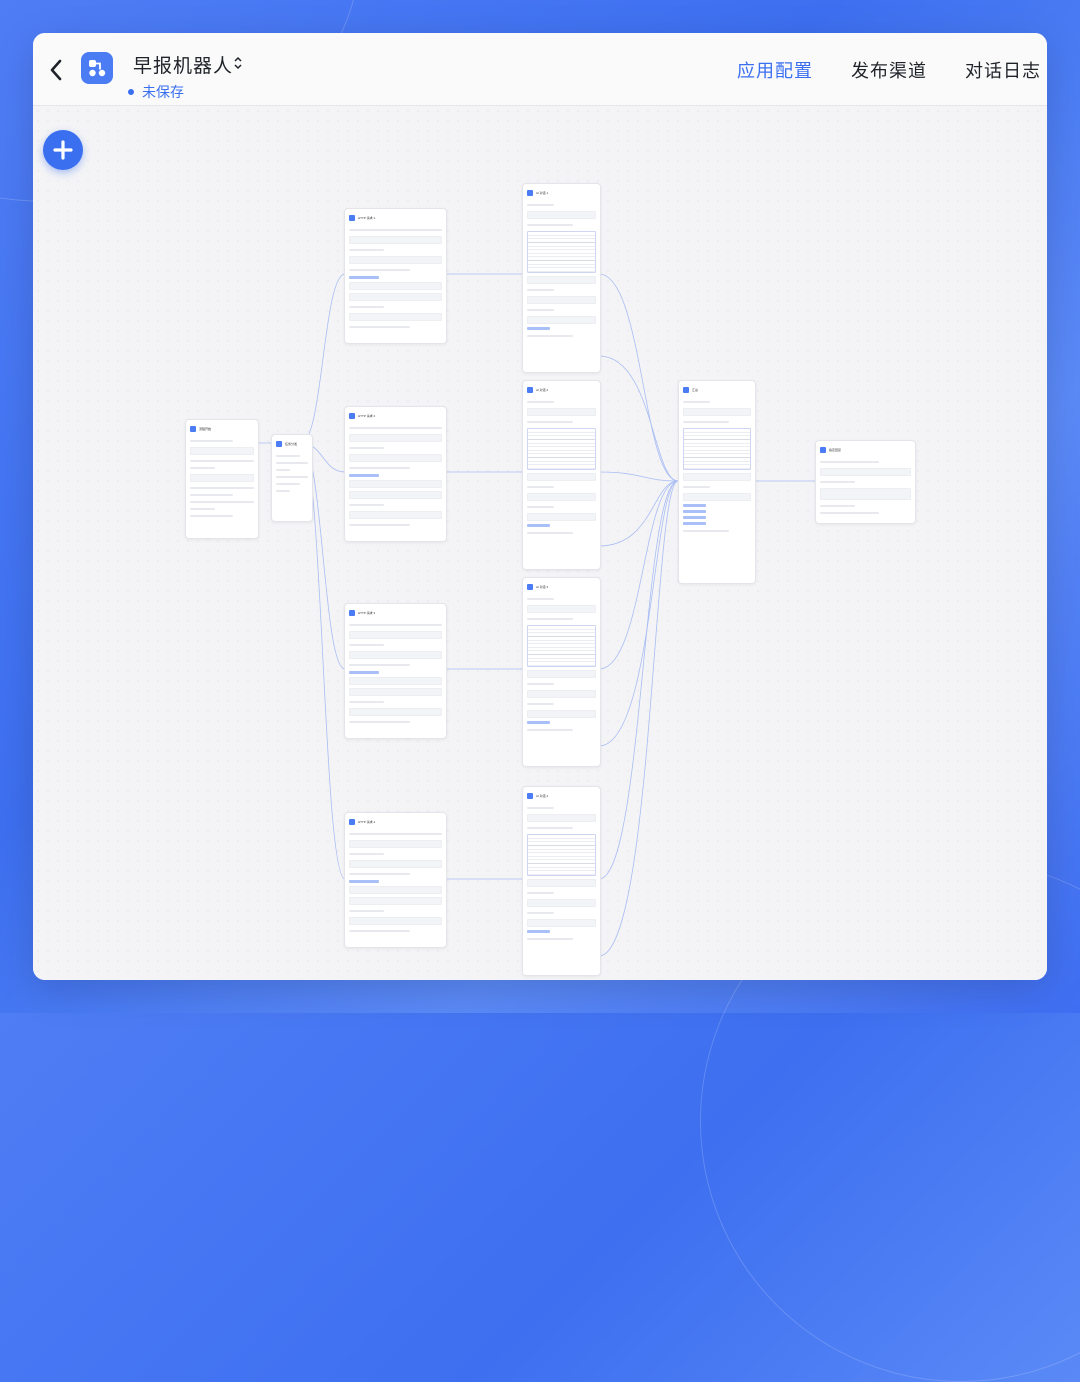 The height and width of the screenshot is (1382, 1080). I want to click on node-http-1: HTTP 请求 1, so click(395, 276).